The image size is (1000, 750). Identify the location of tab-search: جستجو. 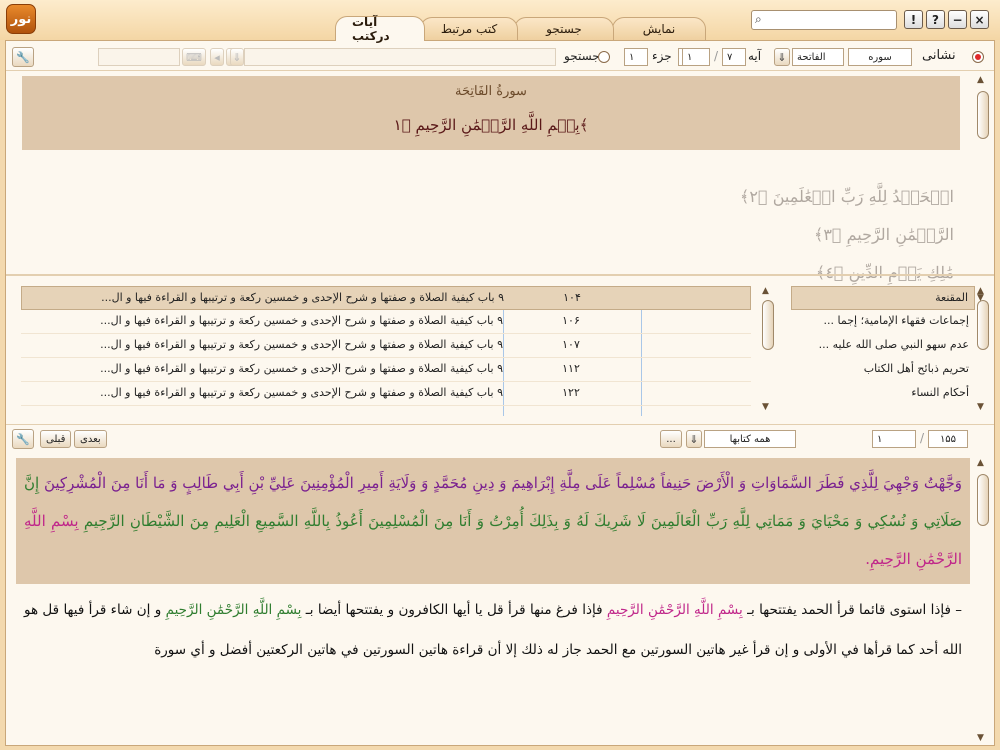
(564, 28).